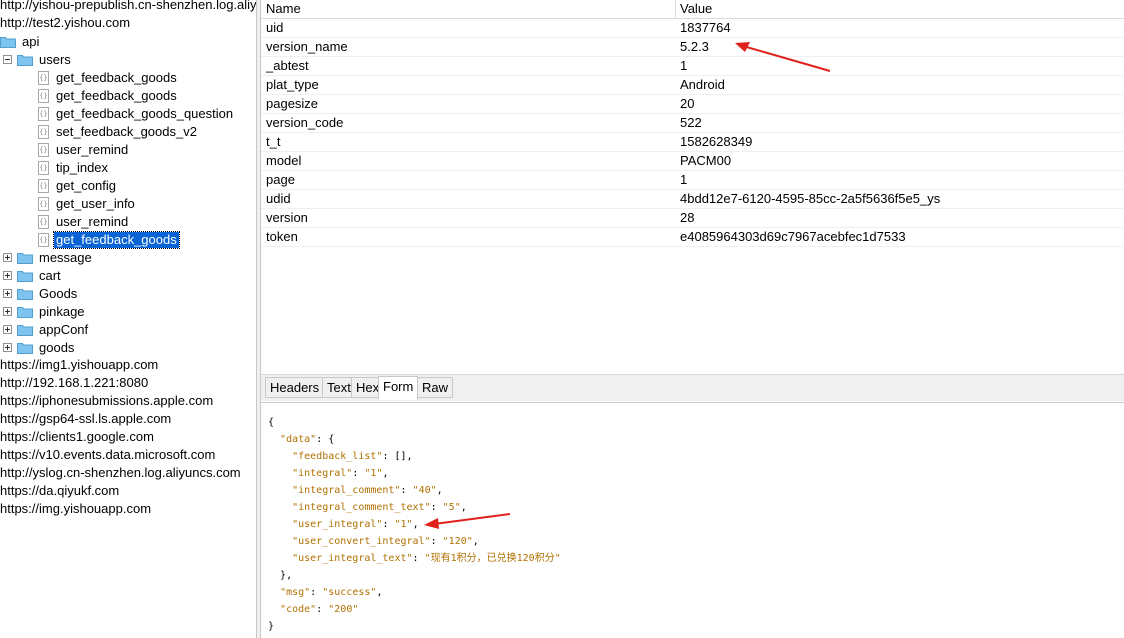 The width and height of the screenshot is (1124, 638). What do you see at coordinates (322, 473) in the screenshot?
I see `json-key: integral` at bounding box center [322, 473].